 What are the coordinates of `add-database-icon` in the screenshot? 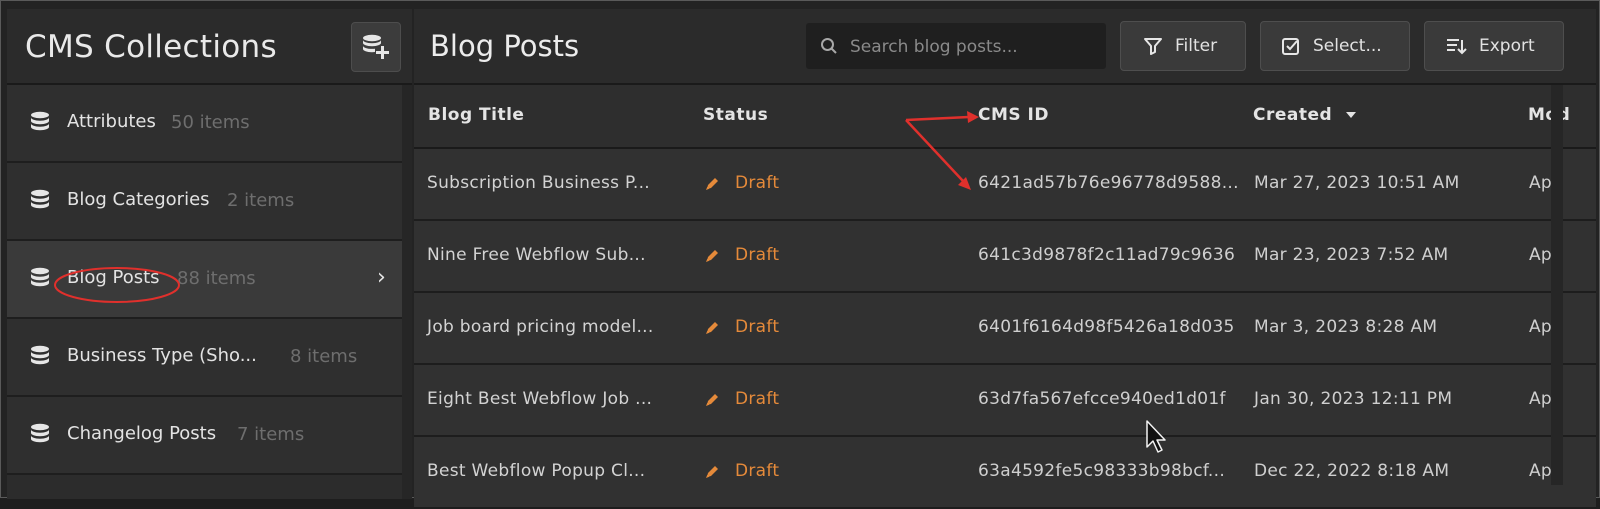 It's located at (376, 46).